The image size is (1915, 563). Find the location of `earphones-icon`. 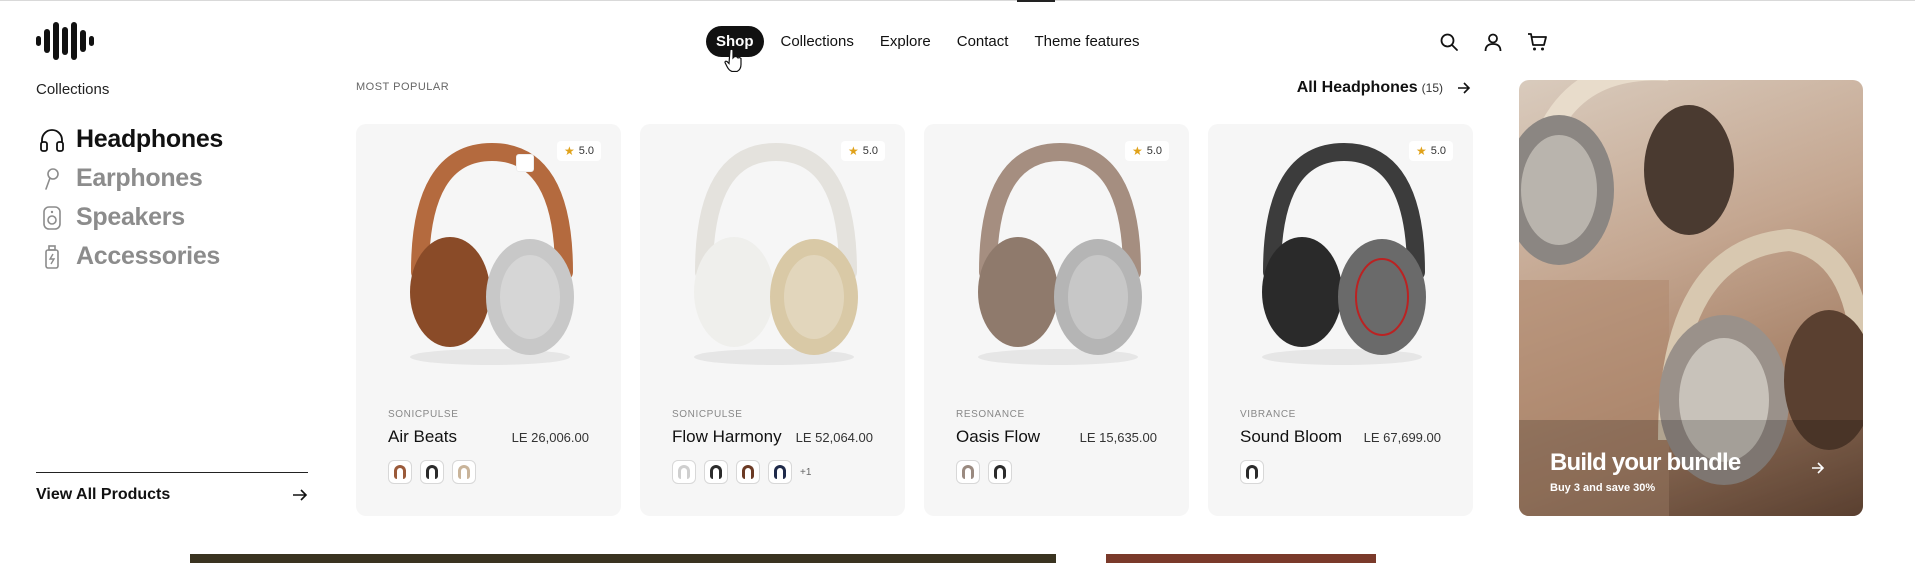

earphones-icon is located at coordinates (52, 179).